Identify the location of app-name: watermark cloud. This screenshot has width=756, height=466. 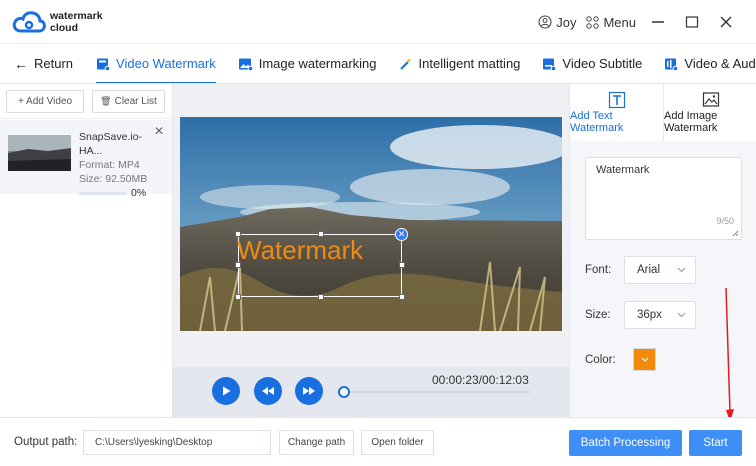
(76, 22).